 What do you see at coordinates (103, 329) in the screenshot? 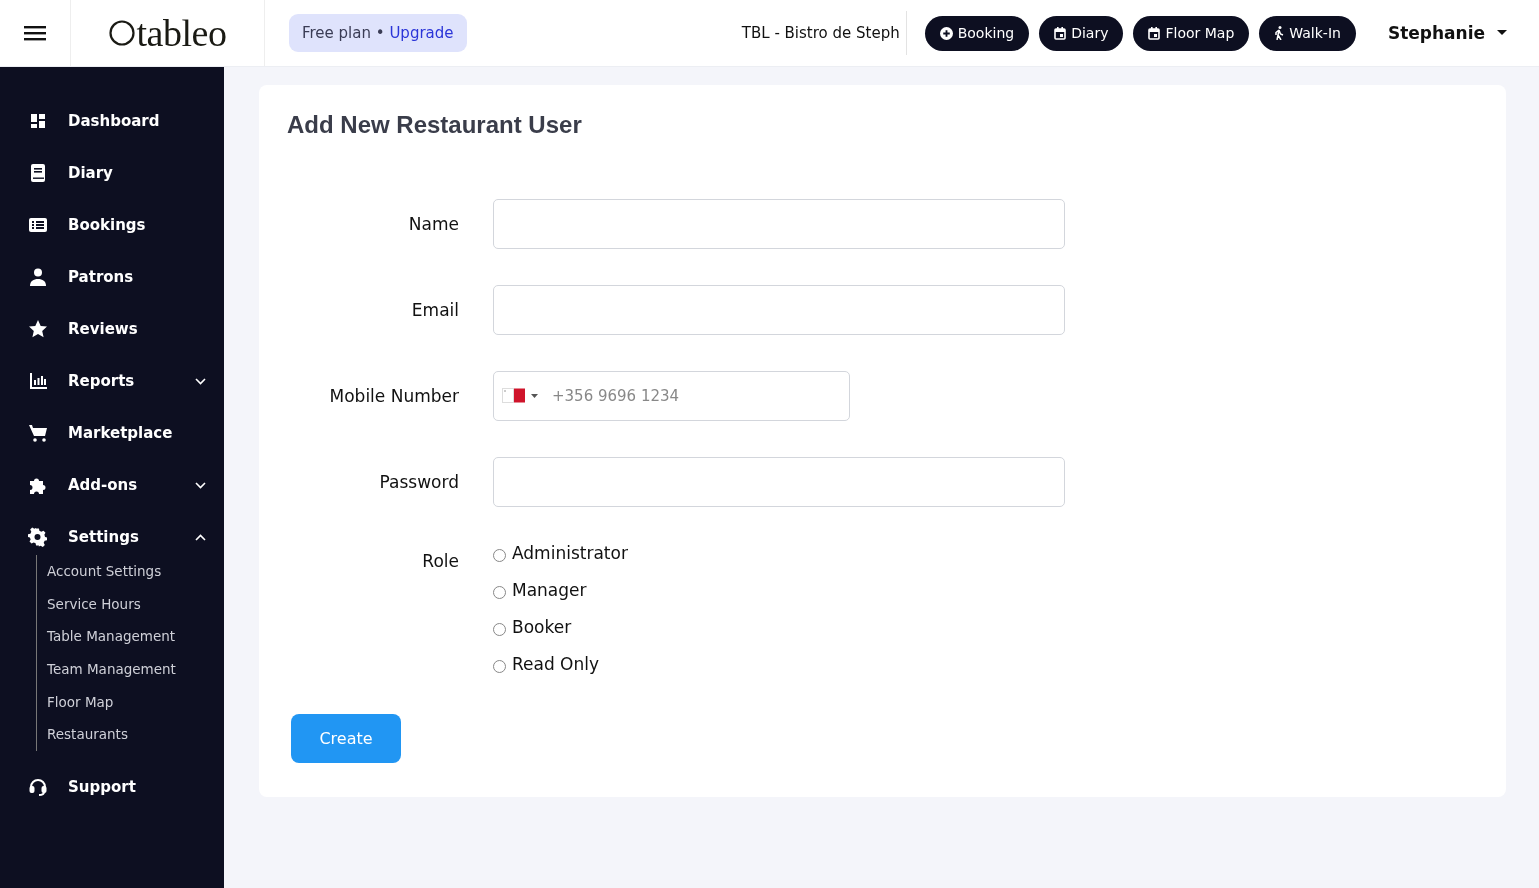
I see `sidebar-label: Reviews` at bounding box center [103, 329].